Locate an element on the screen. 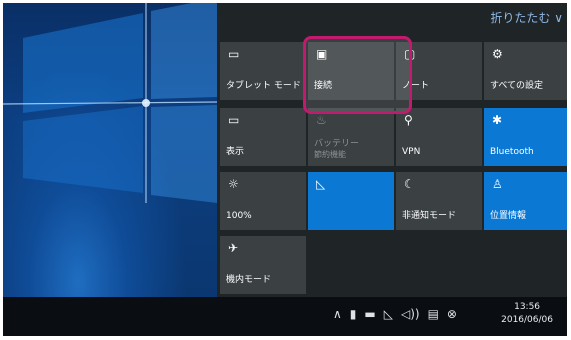 This screenshot has width=571, height=340. tile-label: 機内モード is located at coordinates (249, 280).